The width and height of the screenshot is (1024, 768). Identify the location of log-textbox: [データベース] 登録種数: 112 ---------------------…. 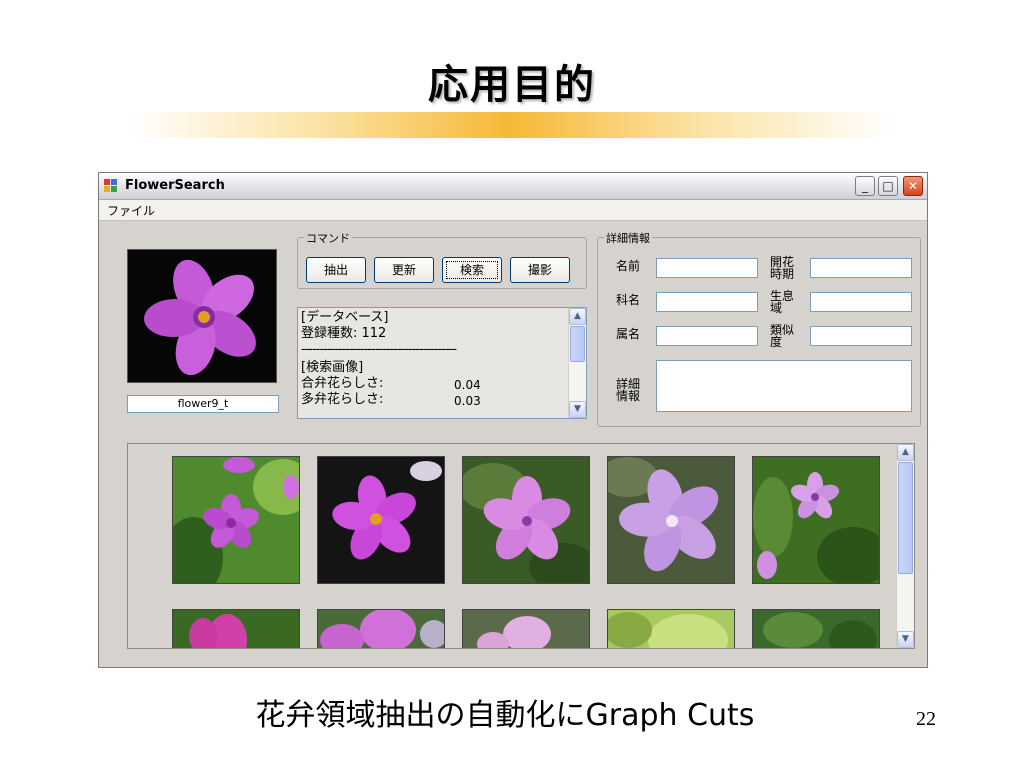
(442, 363).